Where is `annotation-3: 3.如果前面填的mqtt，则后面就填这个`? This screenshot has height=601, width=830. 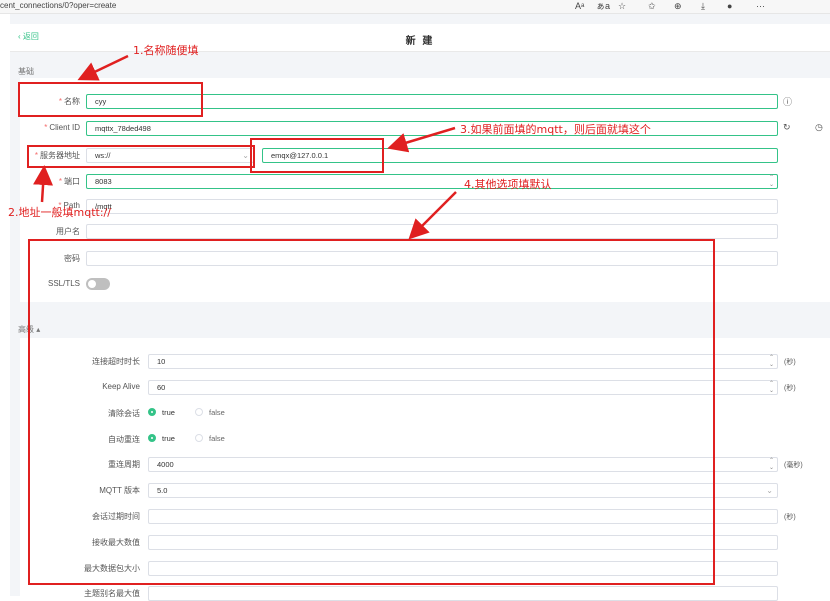
annotation-3: 3.如果前面填的mqtt，则后面就填这个 is located at coordinates (555, 129).